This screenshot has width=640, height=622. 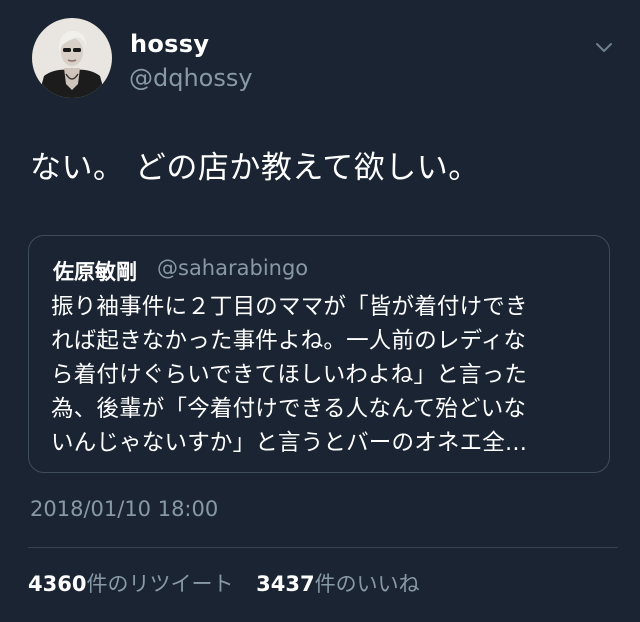 What do you see at coordinates (255, 168) in the screenshot?
I see `tweet-text: ない。 どの店か教えて欲しい。` at bounding box center [255, 168].